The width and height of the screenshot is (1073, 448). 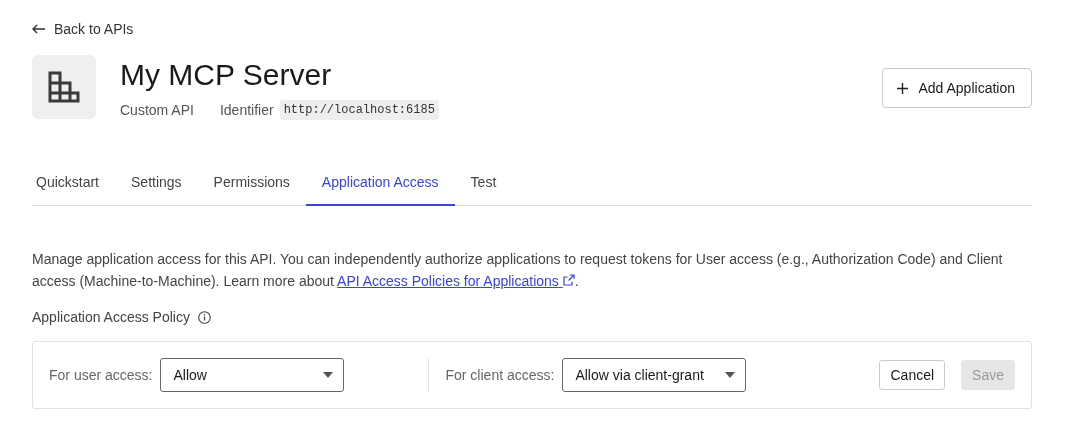 I want to click on tab: Test, so click(x=483, y=190).